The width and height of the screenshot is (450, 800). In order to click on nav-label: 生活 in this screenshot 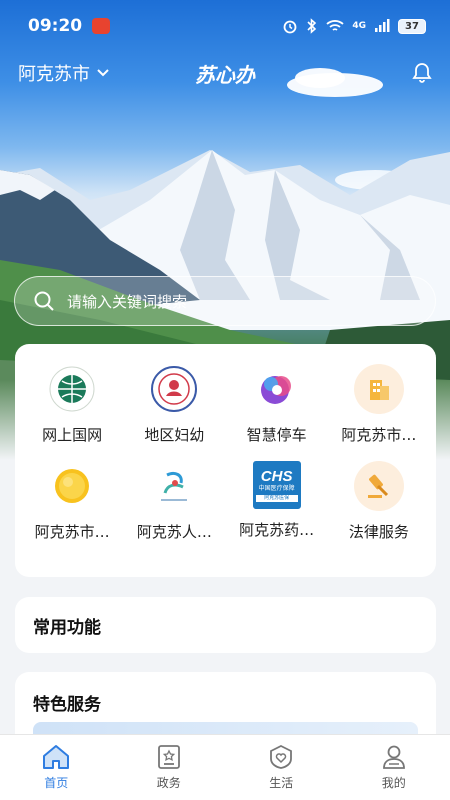, I will do `click(281, 783)`.